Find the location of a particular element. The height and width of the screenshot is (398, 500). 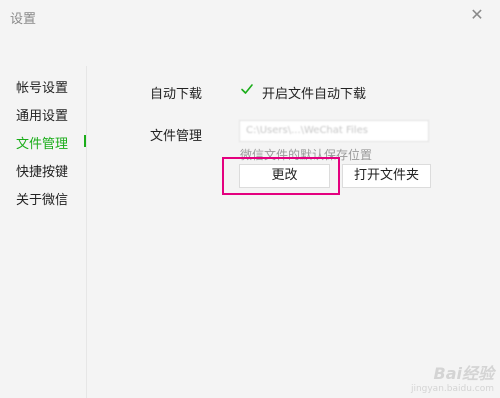

window-title: 设置 is located at coordinates (23, 19).